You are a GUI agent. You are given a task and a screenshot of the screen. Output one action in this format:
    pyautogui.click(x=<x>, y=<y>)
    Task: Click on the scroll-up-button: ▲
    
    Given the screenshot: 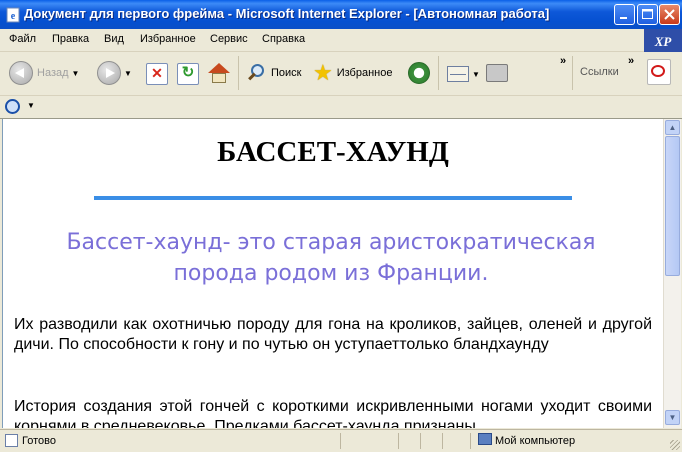 What is the action you would take?
    pyautogui.click(x=672, y=127)
    